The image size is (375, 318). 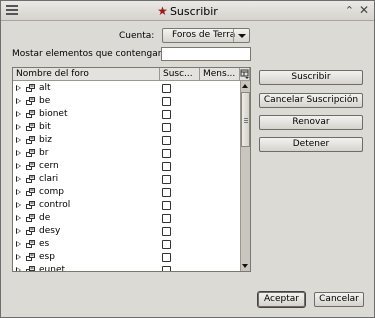 I want to click on cancel-subscription-button: Cancelar Suscripción, so click(x=311, y=100).